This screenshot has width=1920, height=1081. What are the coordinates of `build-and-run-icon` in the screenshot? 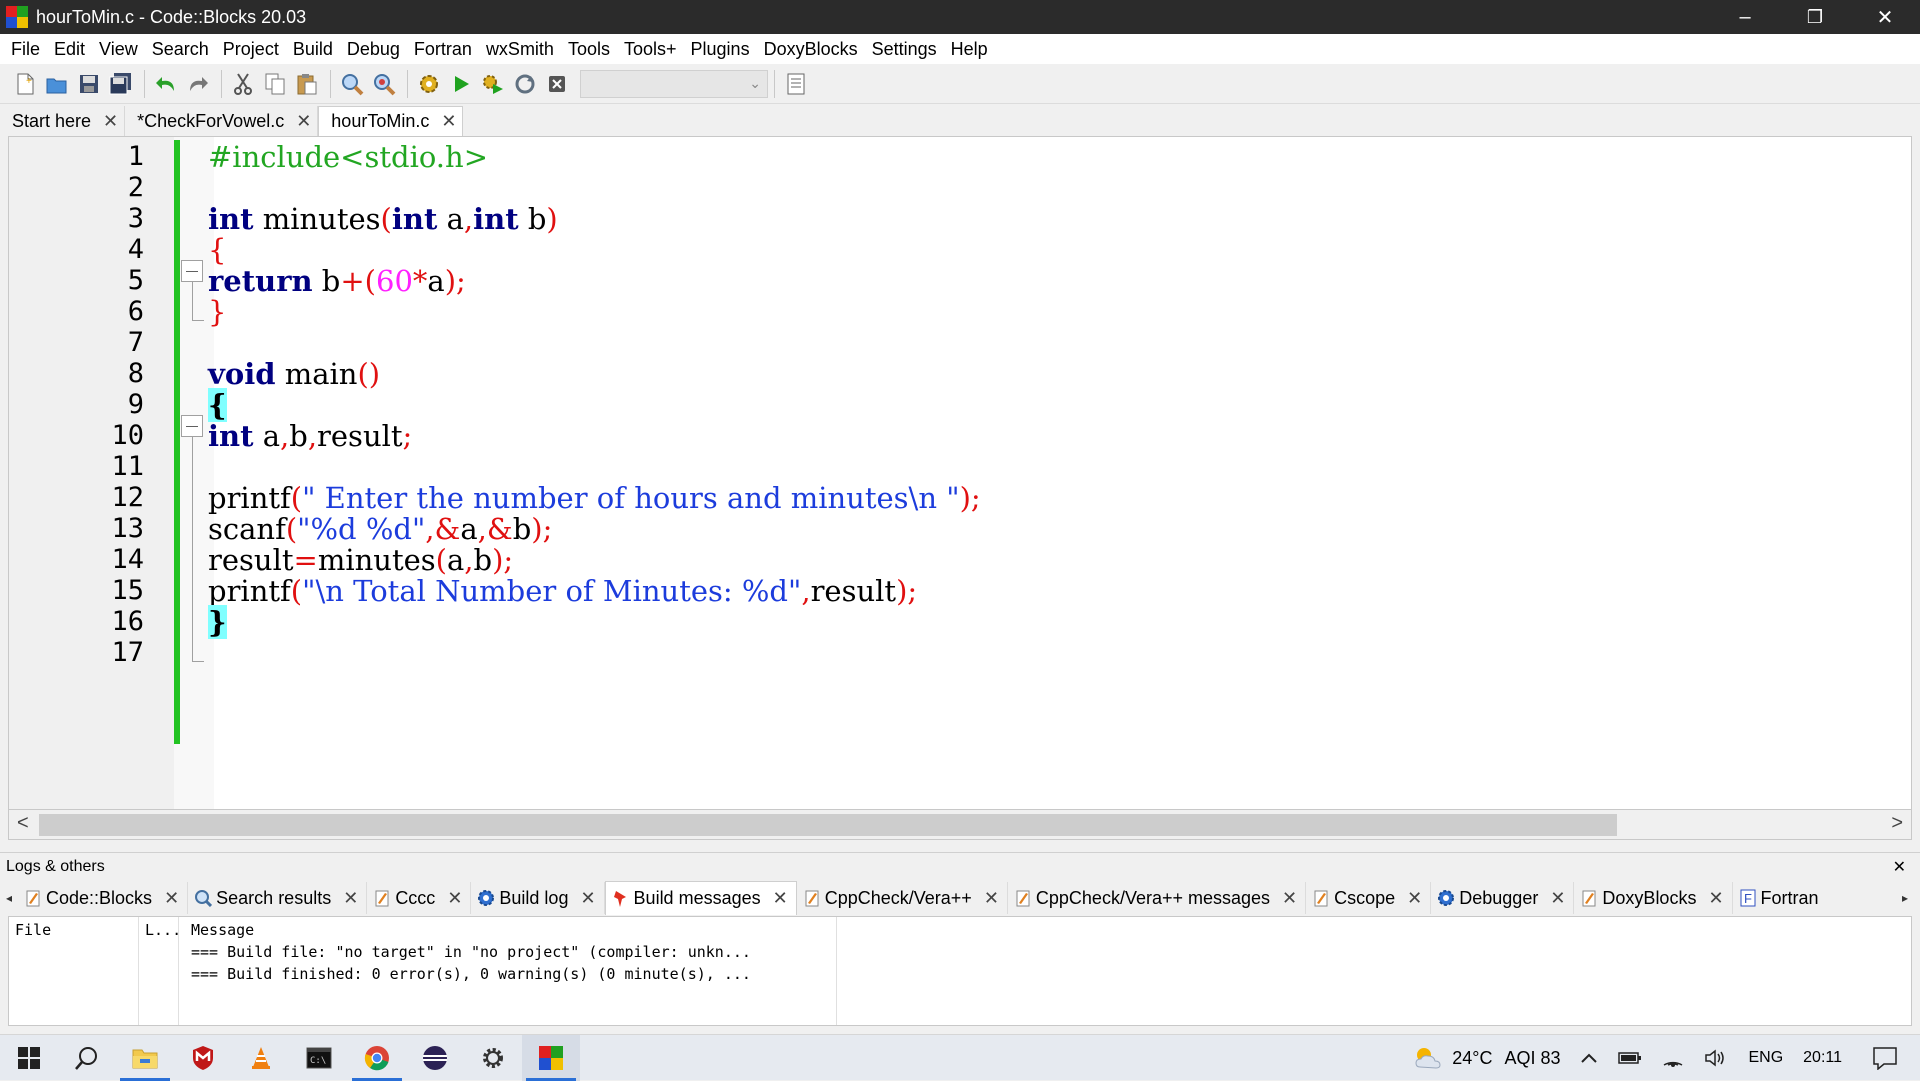 It's located at (493, 84).